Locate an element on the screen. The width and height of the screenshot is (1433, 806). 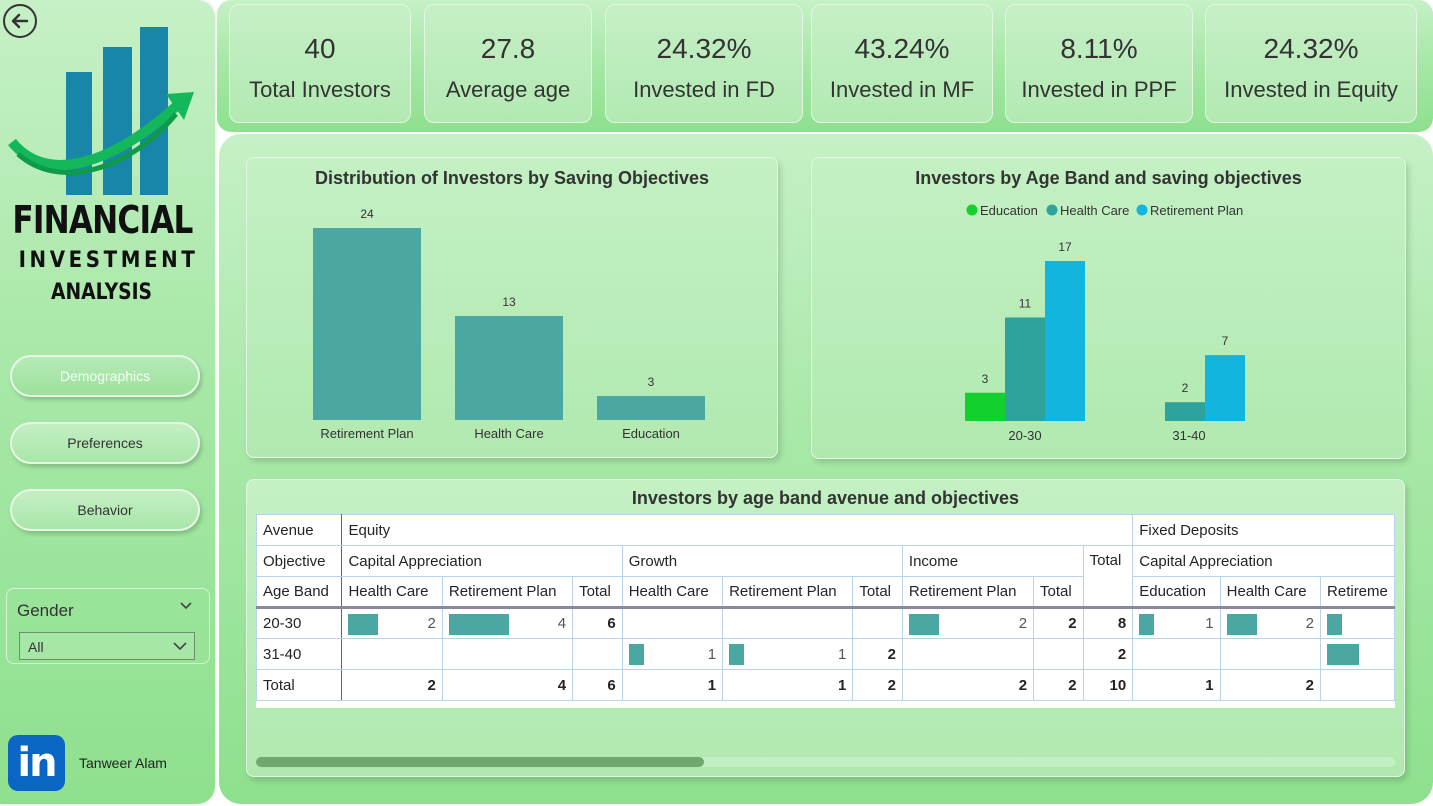
table-cell: 10 is located at coordinates (1108, 685).